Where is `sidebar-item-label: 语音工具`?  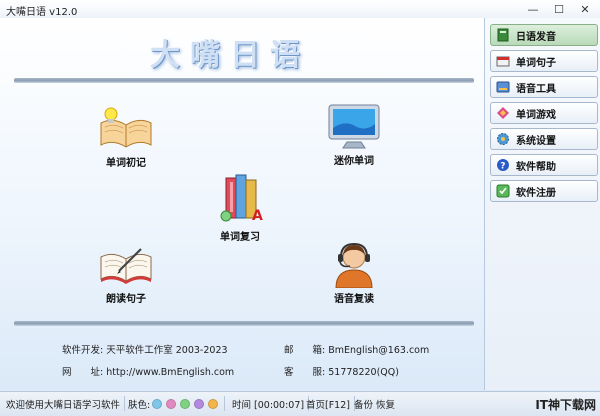
sidebar-item-label: 语音工具 is located at coordinates (536, 89).